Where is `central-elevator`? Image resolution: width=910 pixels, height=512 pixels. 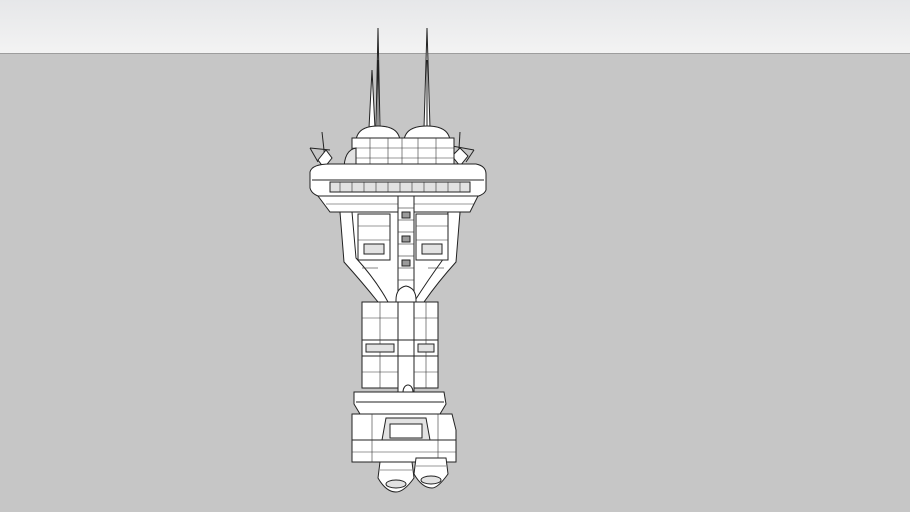
central-elevator is located at coordinates (406, 255).